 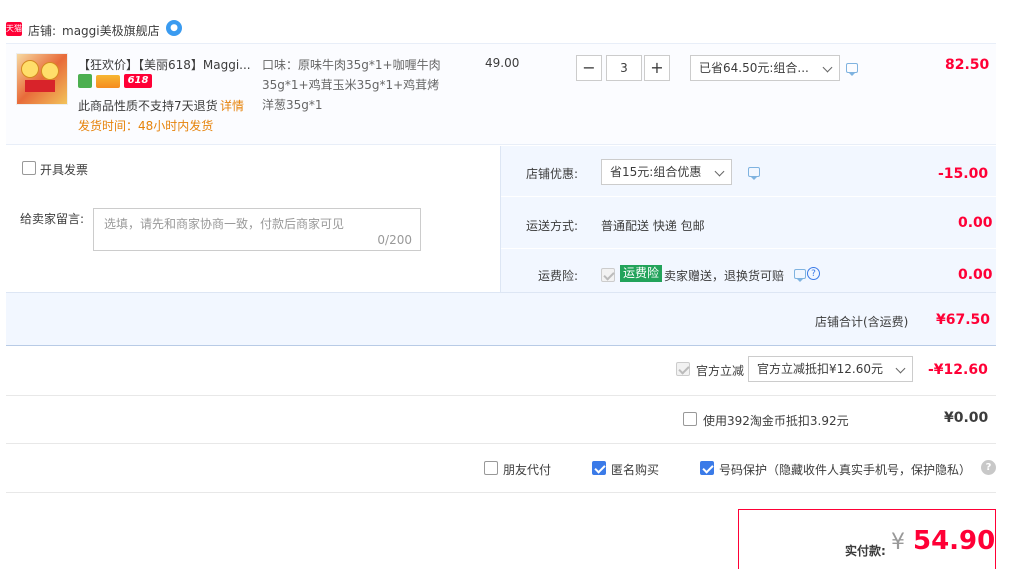 I want to click on quantity-plus-button: +, so click(x=657, y=68).